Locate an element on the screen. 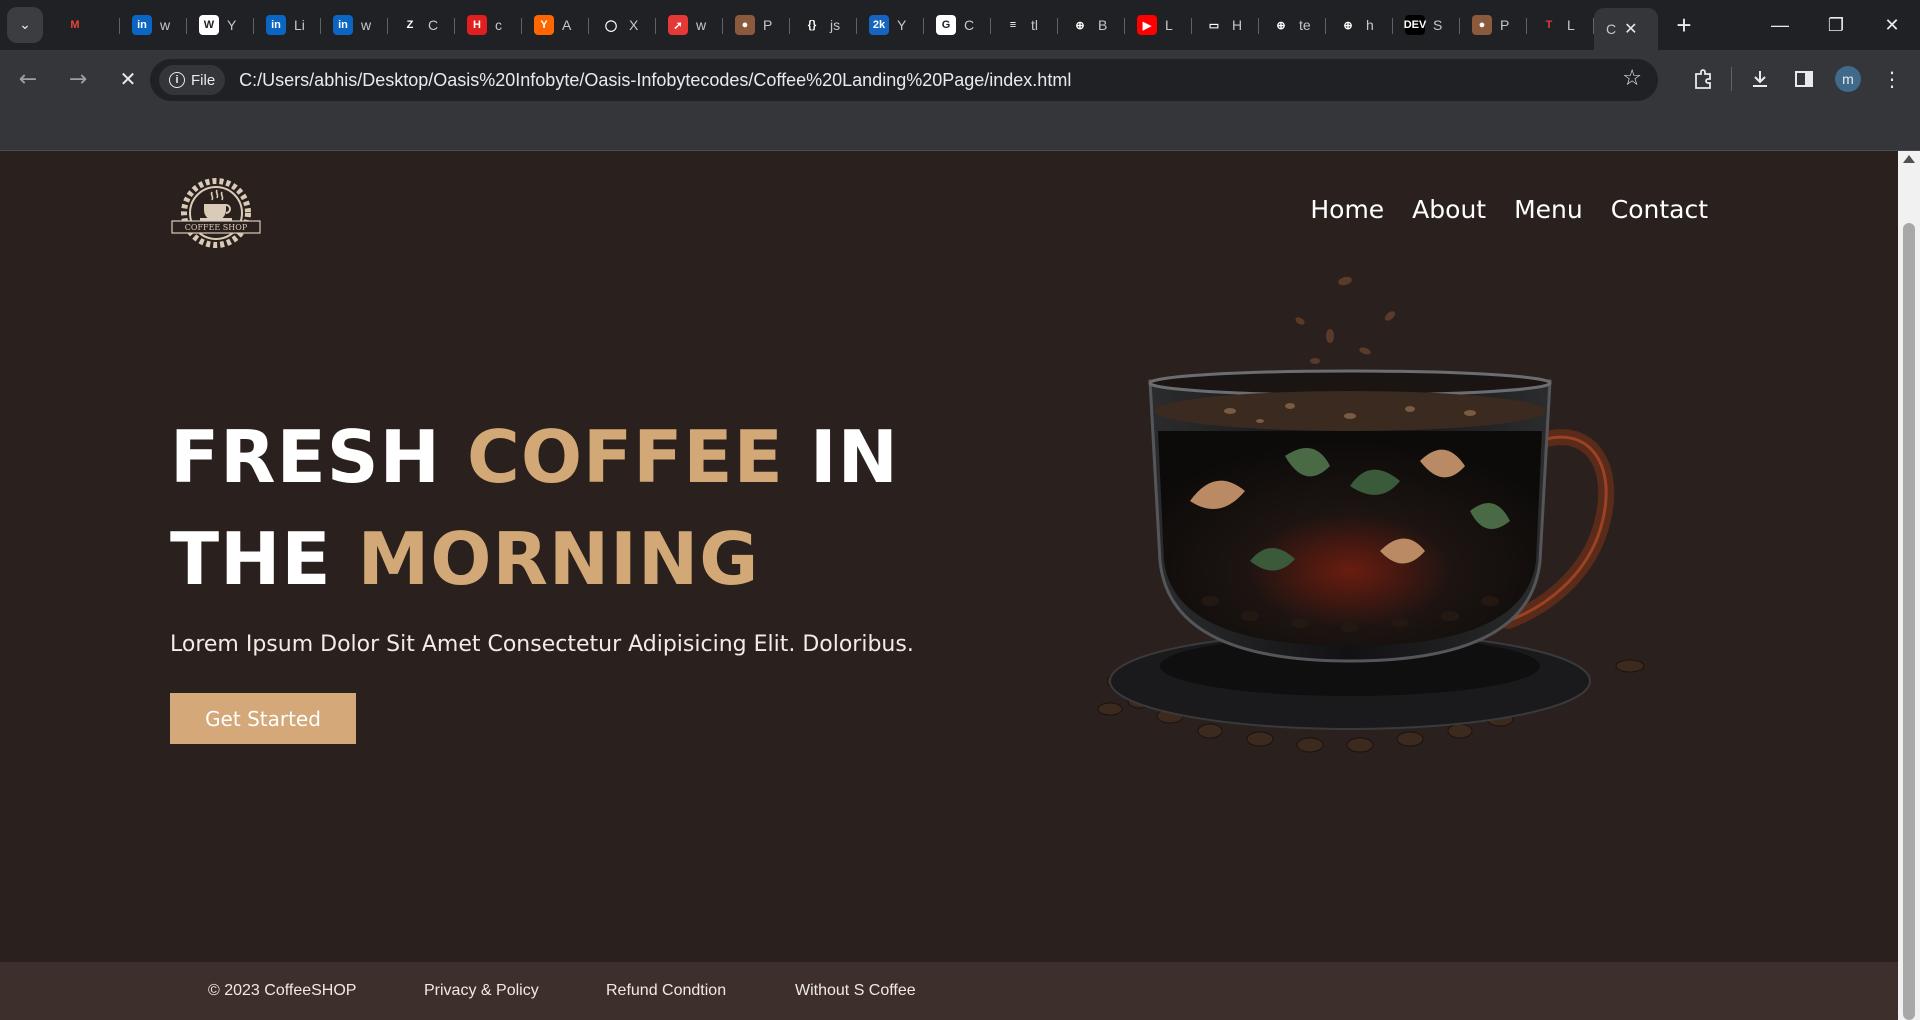 The height and width of the screenshot is (1020, 1920). gmail-icon: M is located at coordinates (75, 25).